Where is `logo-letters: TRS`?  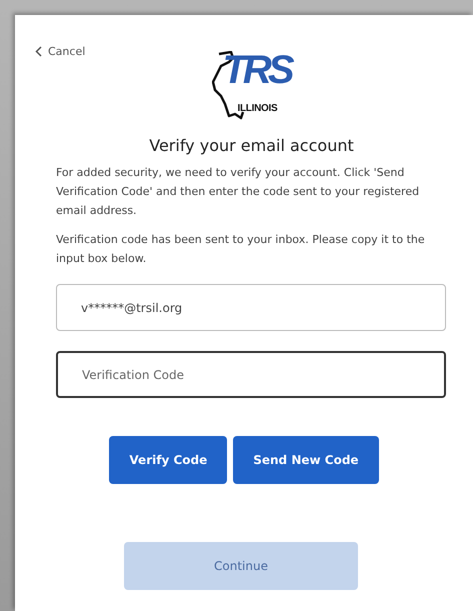 logo-letters: TRS is located at coordinates (256, 70).